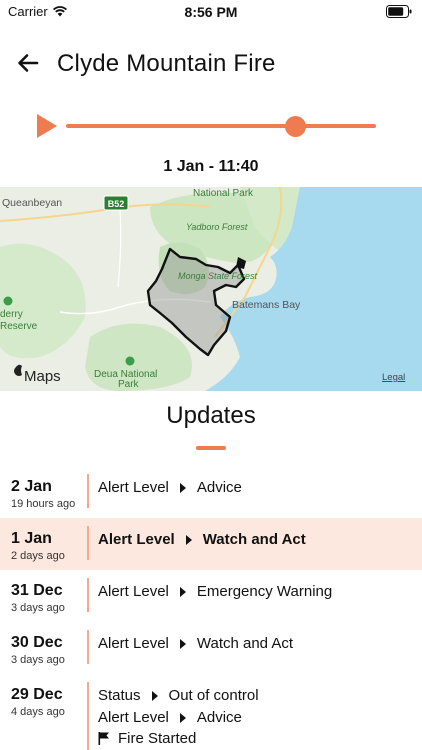  I want to click on map-label-park: Park, so click(129, 384).